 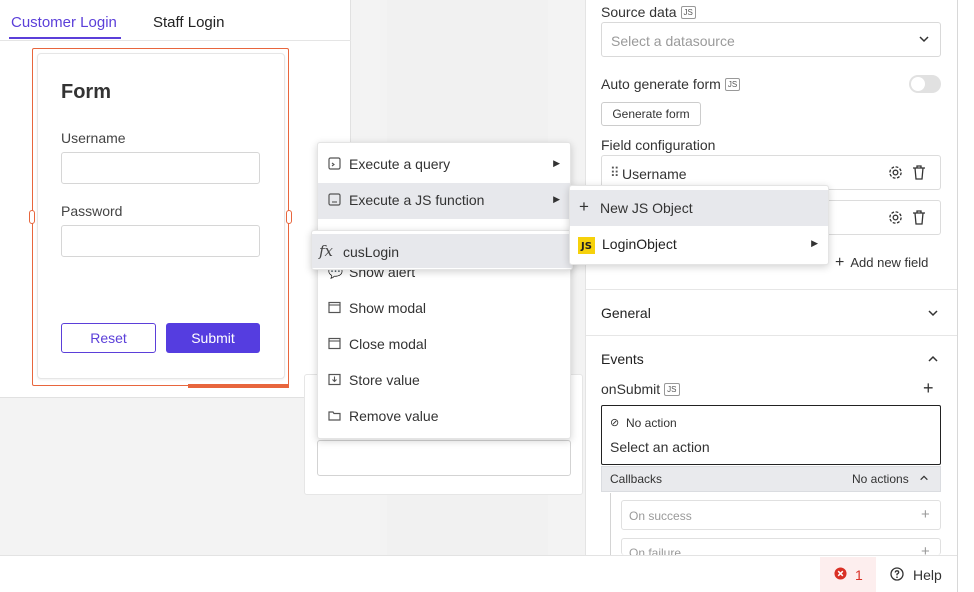 I want to click on side-window-edge, so click(x=965, y=296).